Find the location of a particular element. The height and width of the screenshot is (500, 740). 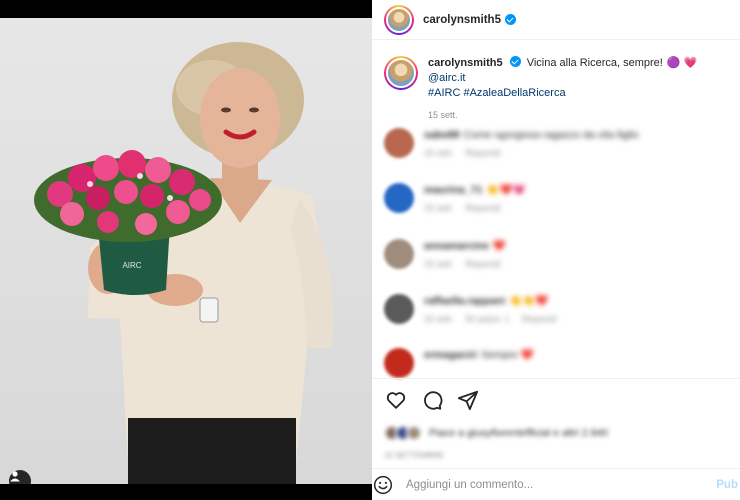

comment-username: sabe88 is located at coordinates (442, 135).